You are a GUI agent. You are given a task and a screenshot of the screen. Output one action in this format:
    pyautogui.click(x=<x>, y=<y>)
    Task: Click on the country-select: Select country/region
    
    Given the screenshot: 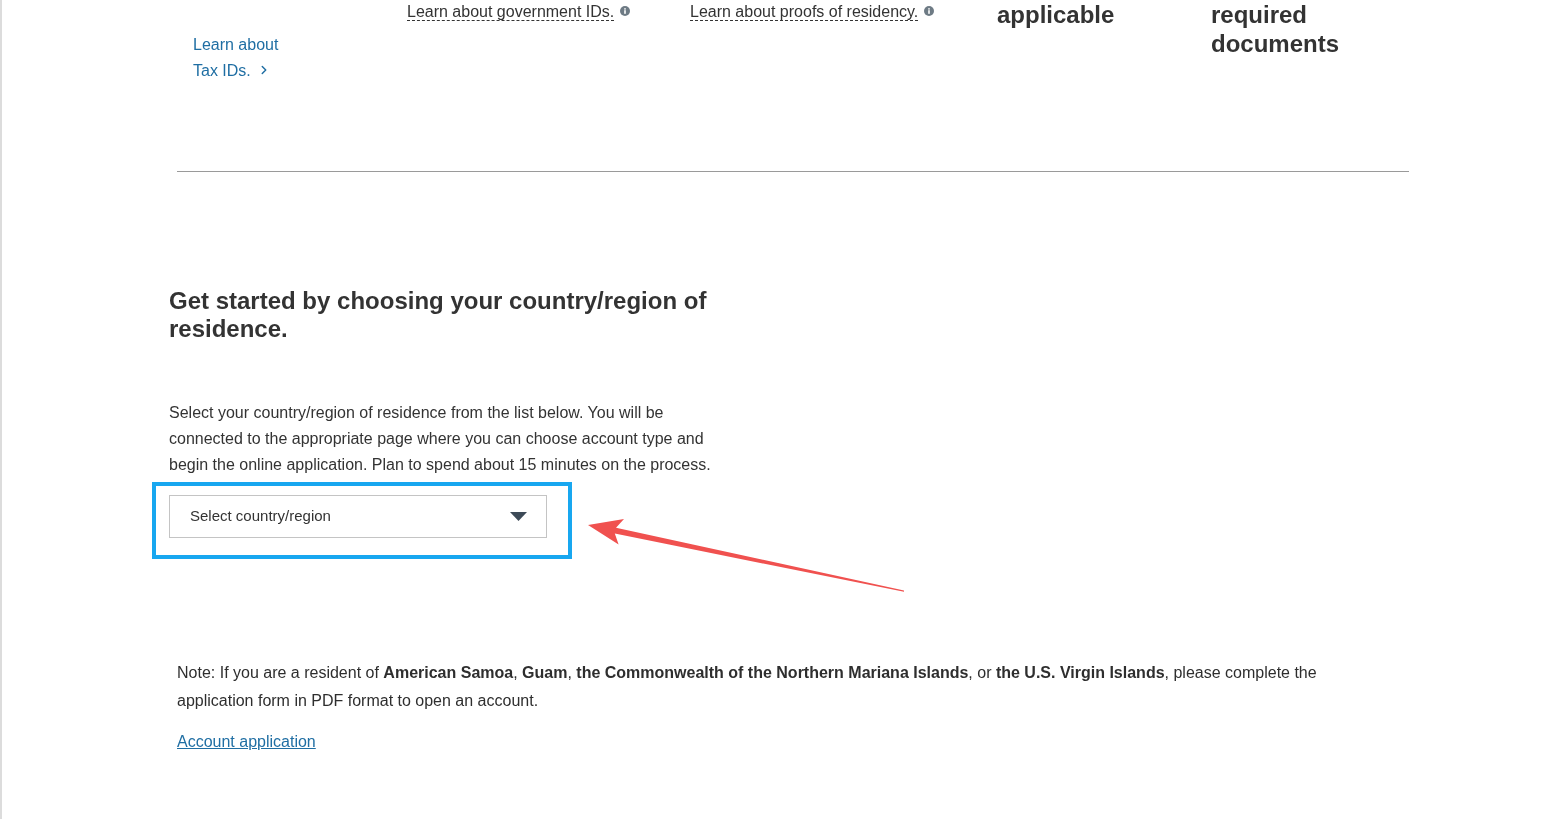 What is the action you would take?
    pyautogui.click(x=358, y=516)
    